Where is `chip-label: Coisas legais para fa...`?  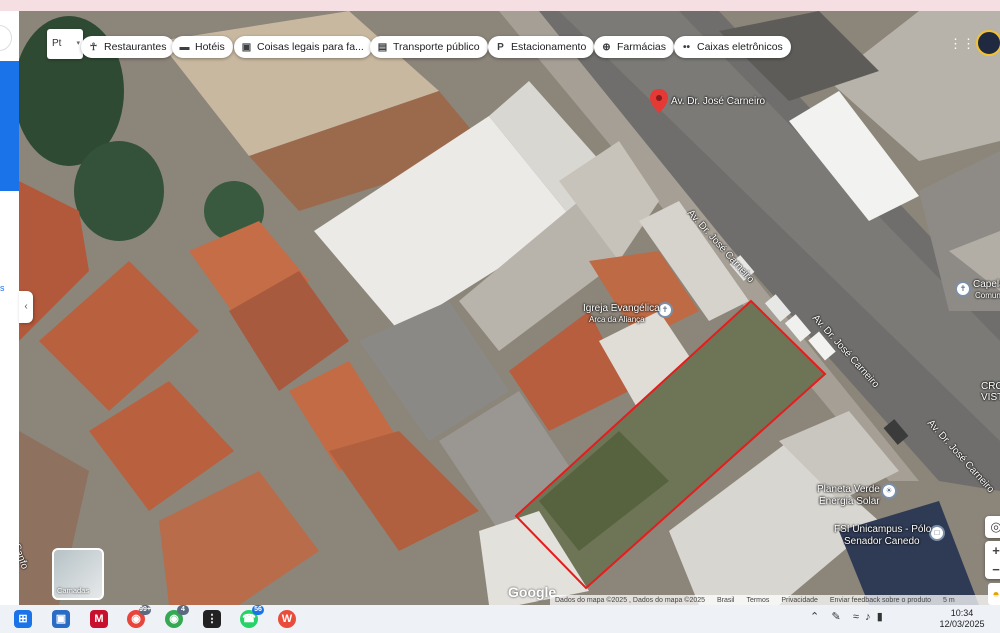 chip-label: Coisas legais para fa... is located at coordinates (310, 47).